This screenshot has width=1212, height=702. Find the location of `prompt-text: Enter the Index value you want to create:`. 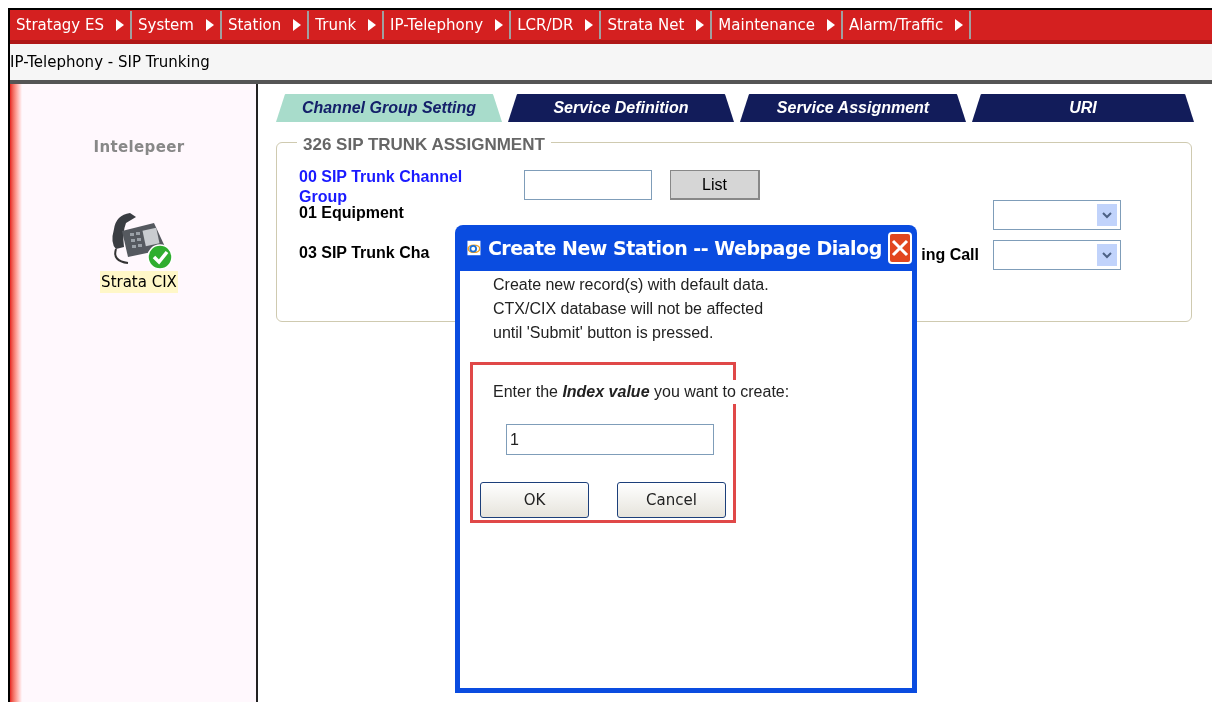

prompt-text: Enter the Index value you want to create: is located at coordinates (641, 392).